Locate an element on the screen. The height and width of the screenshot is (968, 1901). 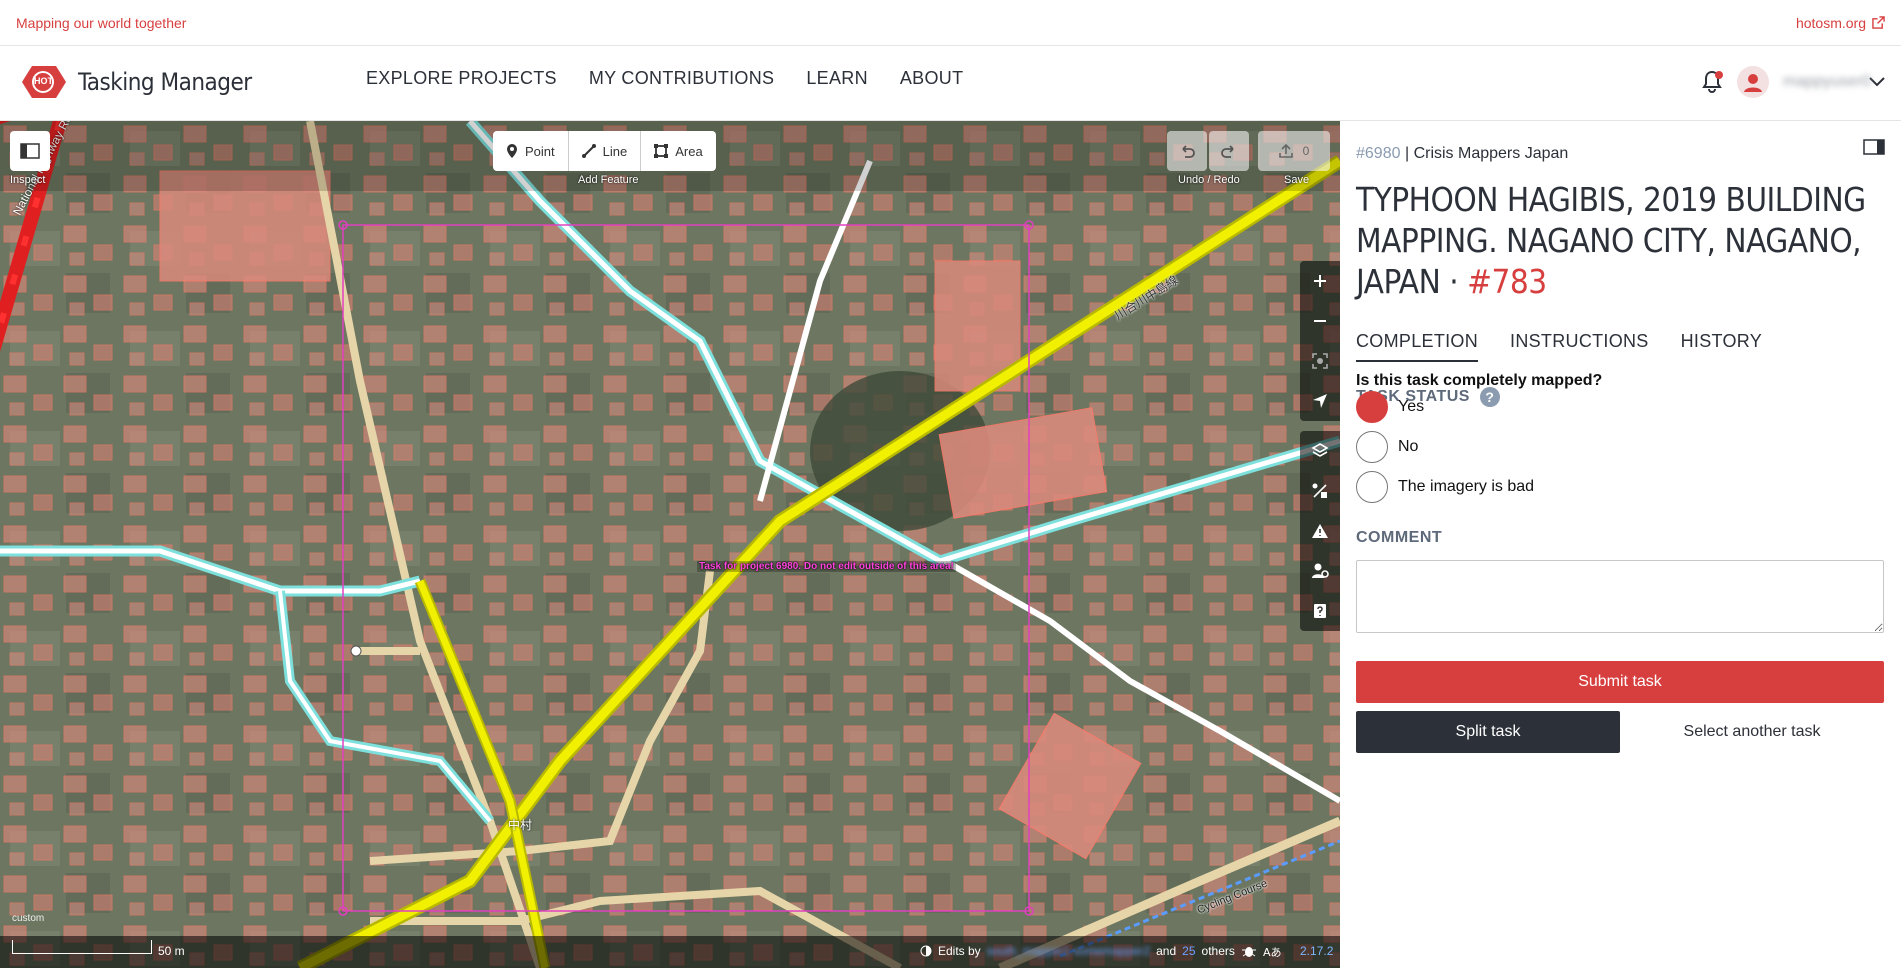
app-name: Tasking Manager is located at coordinates (165, 82).